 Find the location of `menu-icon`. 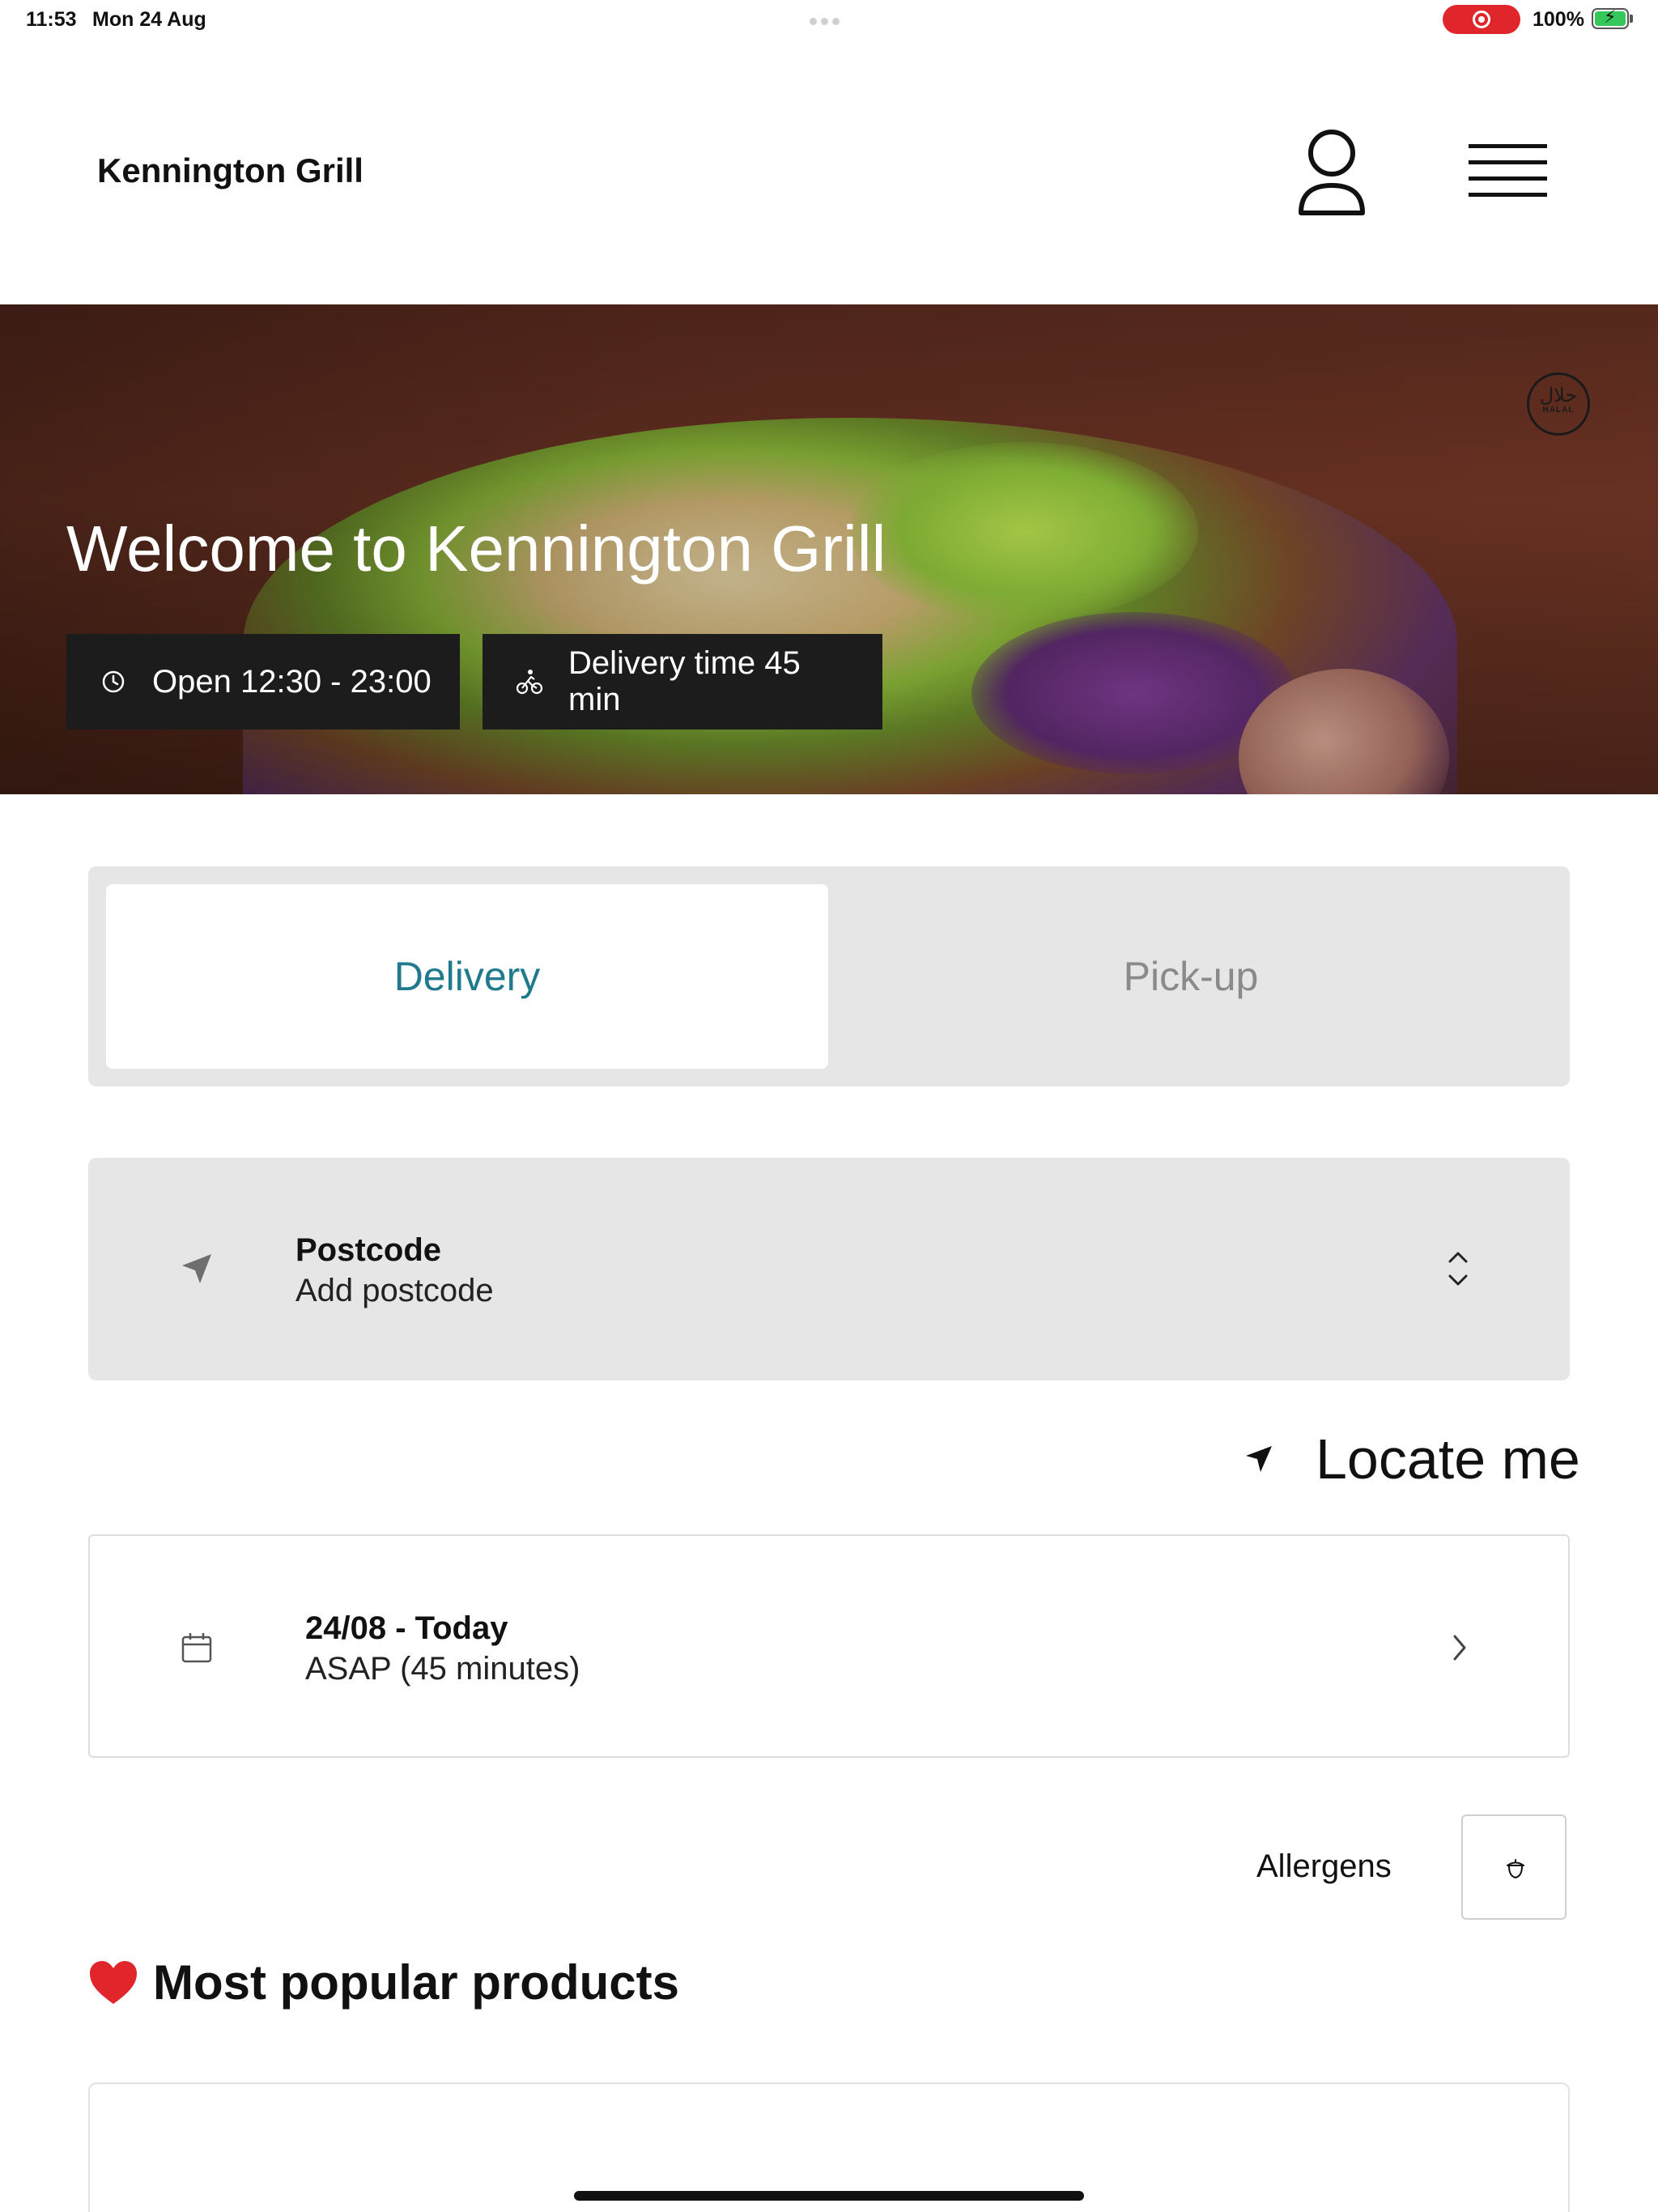

menu-icon is located at coordinates (1507, 175).